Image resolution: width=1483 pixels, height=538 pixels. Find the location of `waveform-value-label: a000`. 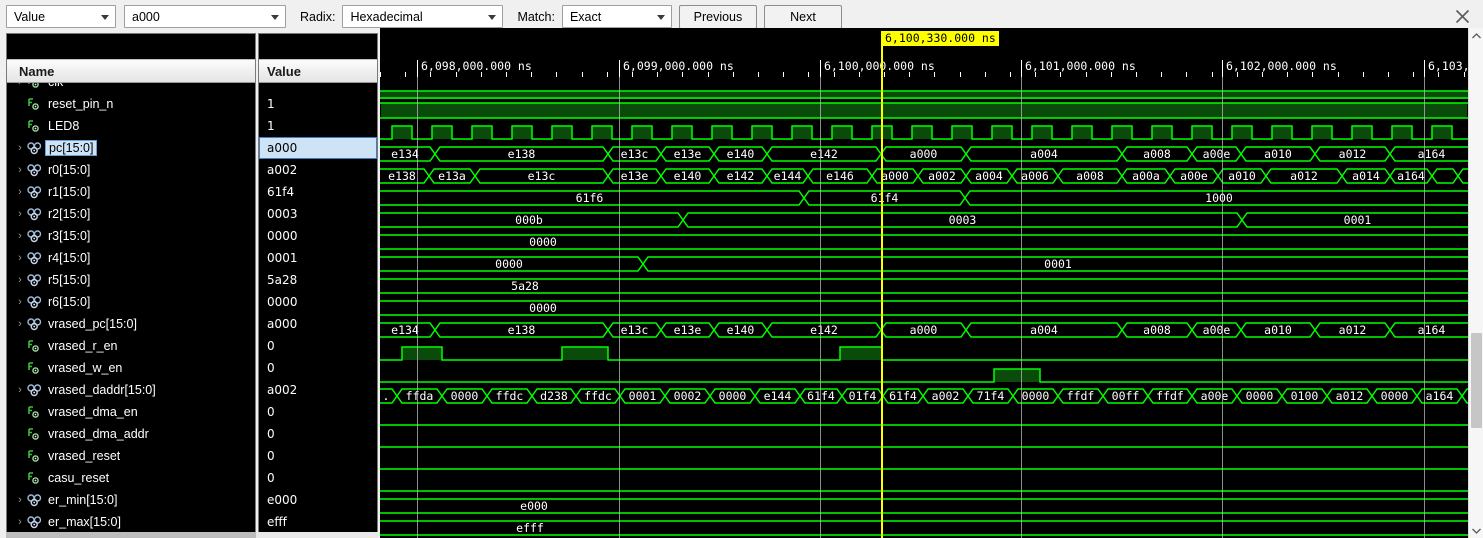

waveform-value-label: a000 is located at coordinates (895, 176).